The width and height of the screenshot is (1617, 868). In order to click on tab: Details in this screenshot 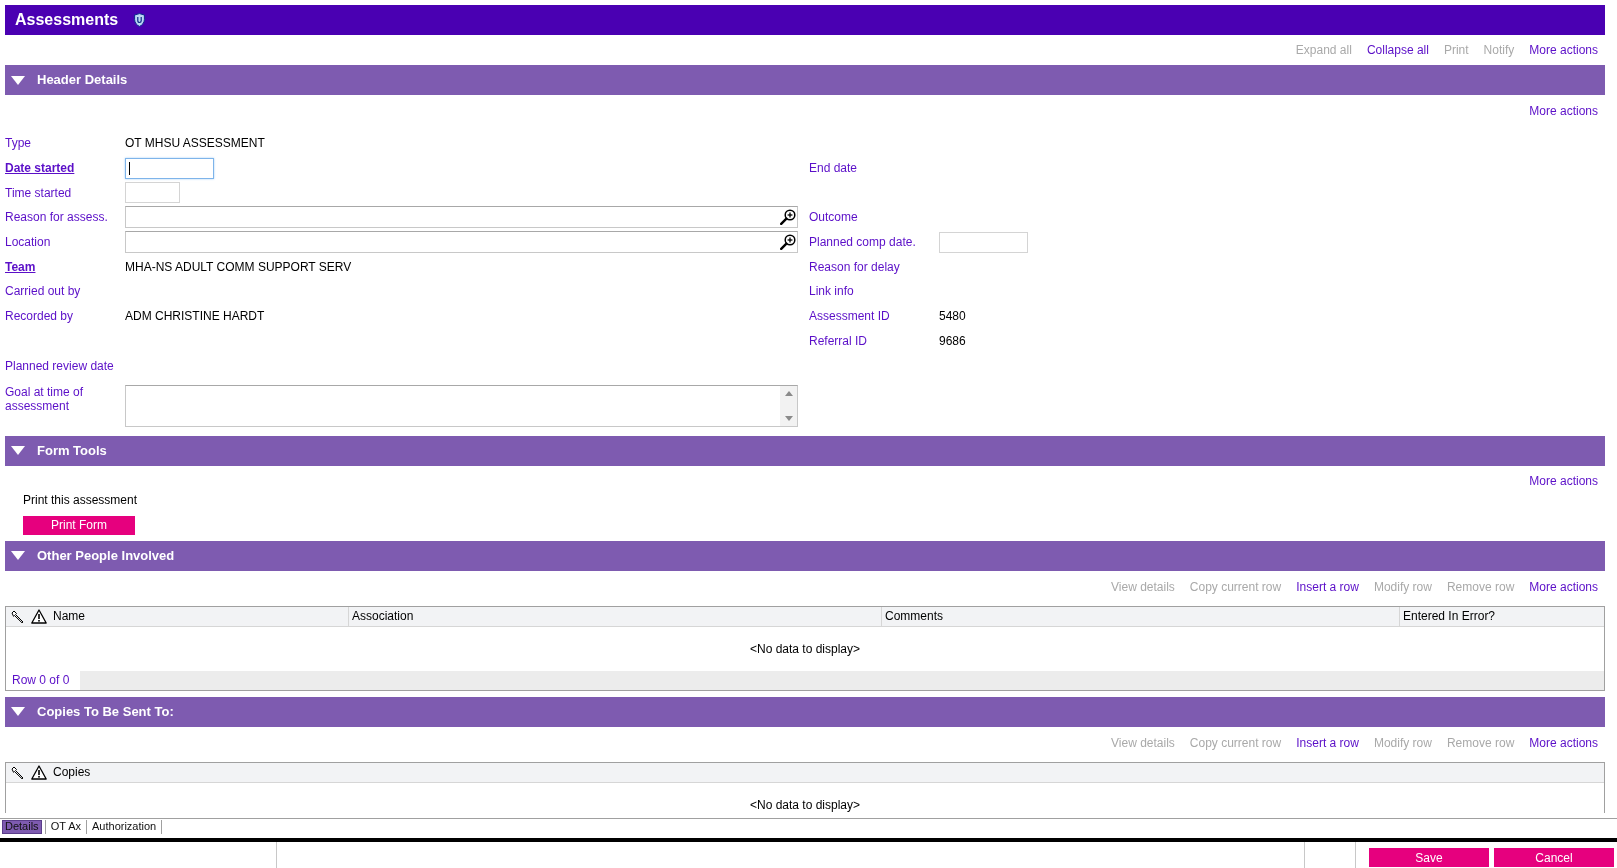, I will do `click(22, 826)`.